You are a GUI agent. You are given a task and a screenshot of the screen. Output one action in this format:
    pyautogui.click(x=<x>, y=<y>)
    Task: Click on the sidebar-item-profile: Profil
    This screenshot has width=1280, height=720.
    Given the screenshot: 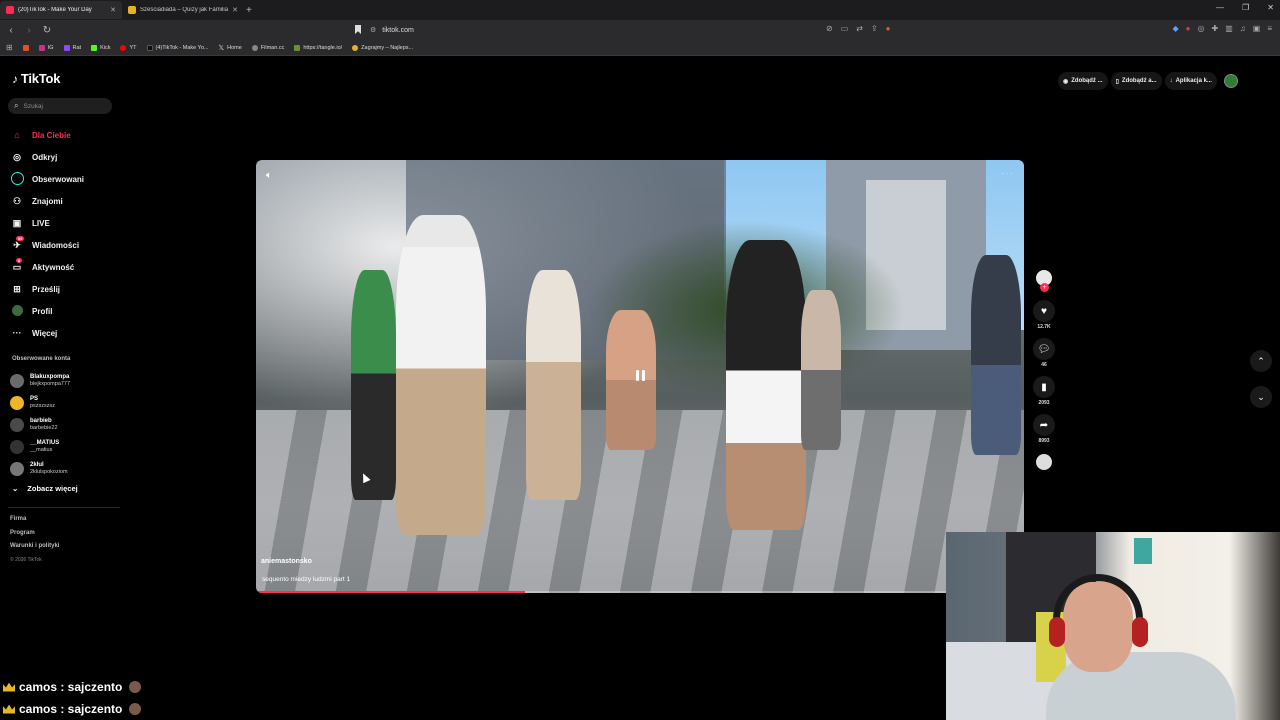 What is the action you would take?
    pyautogui.click(x=66, y=311)
    